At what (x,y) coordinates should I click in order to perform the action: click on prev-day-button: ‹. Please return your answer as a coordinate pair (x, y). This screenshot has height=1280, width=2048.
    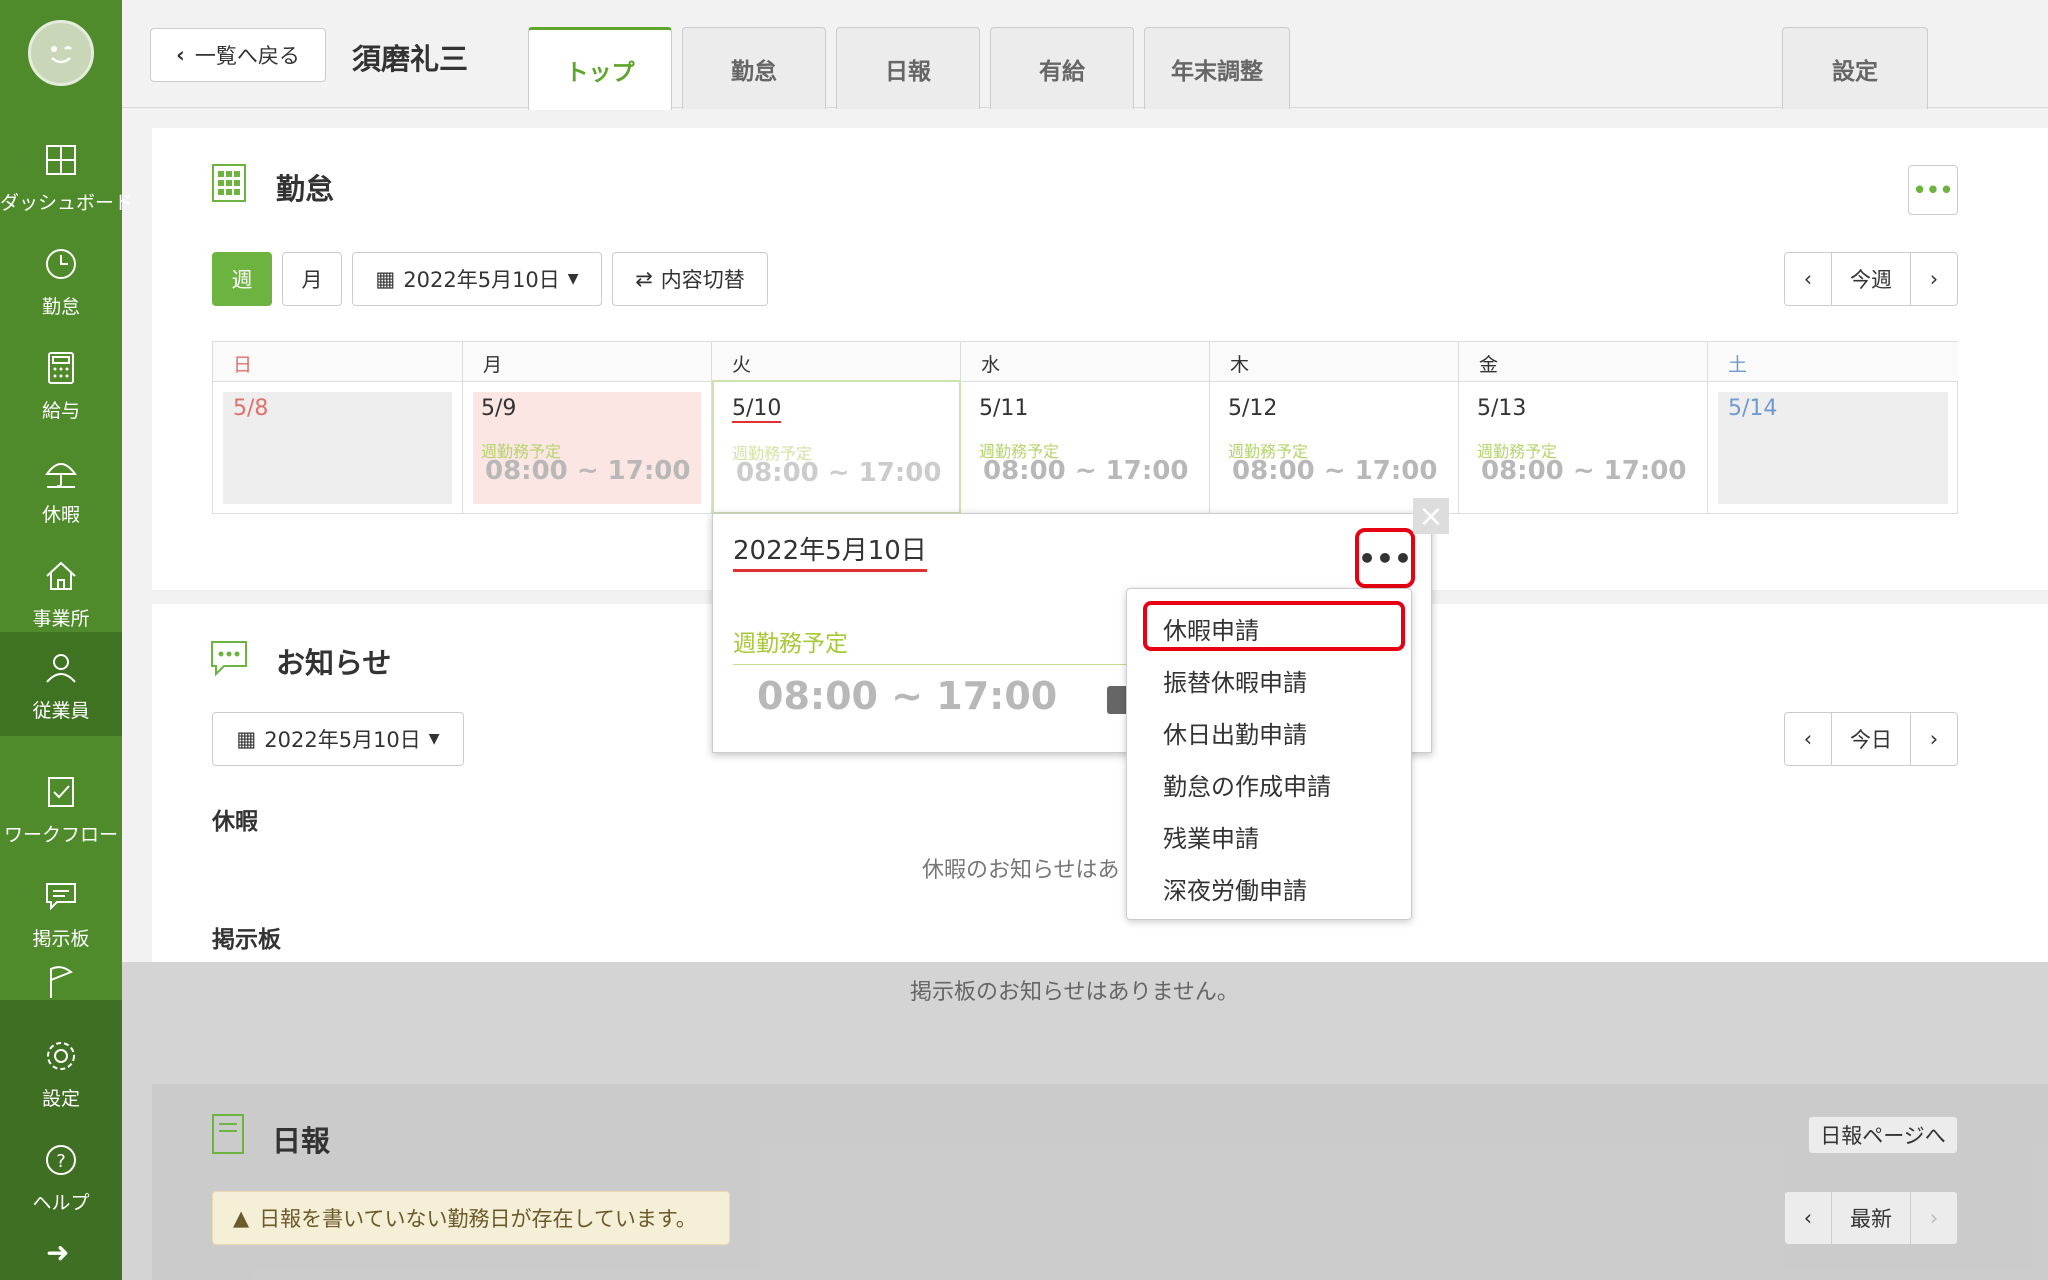
    Looking at the image, I should click on (1808, 739).